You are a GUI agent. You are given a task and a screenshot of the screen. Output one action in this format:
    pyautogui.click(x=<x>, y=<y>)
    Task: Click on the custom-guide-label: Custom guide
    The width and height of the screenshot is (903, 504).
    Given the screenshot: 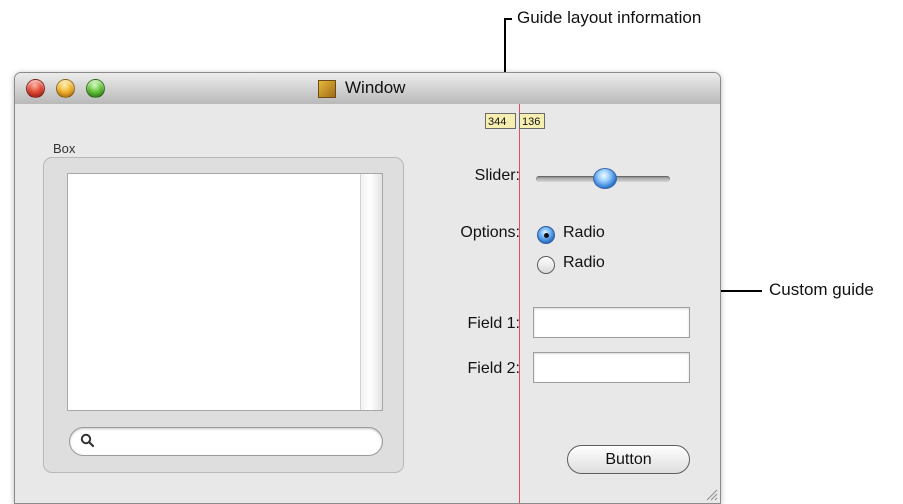 What is the action you would take?
    pyautogui.click(x=821, y=289)
    